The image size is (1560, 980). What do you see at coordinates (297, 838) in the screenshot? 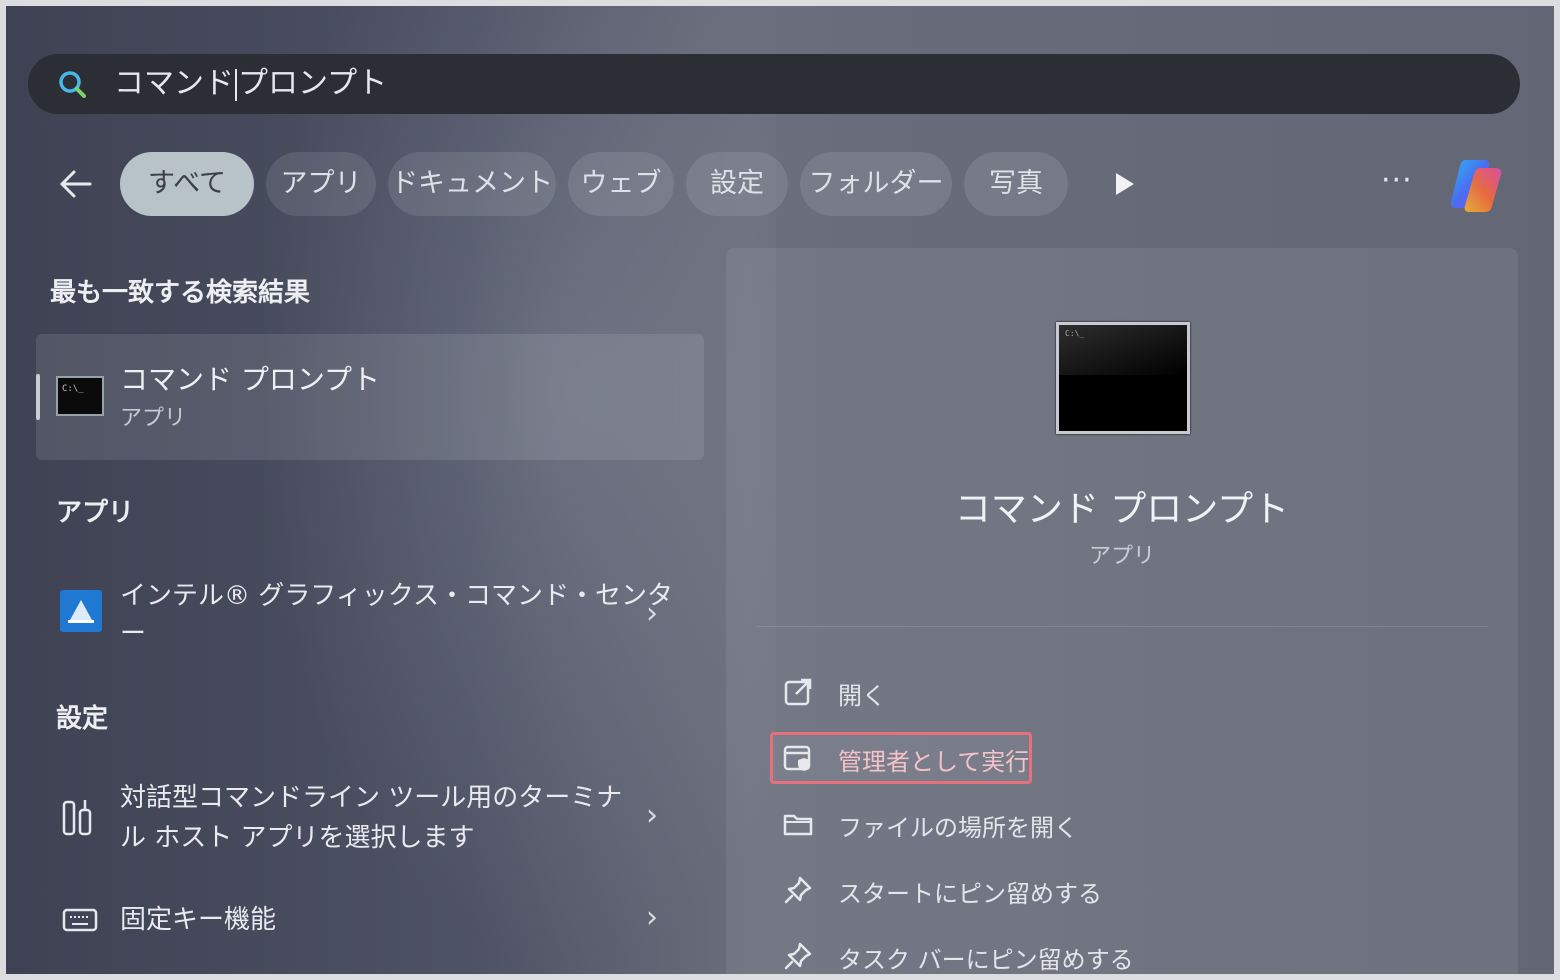
I see `list-item-line2: ル ホスト アプリを選択します` at bounding box center [297, 838].